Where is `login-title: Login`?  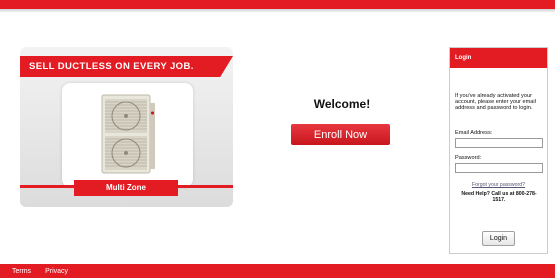
login-title: Login is located at coordinates (498, 58).